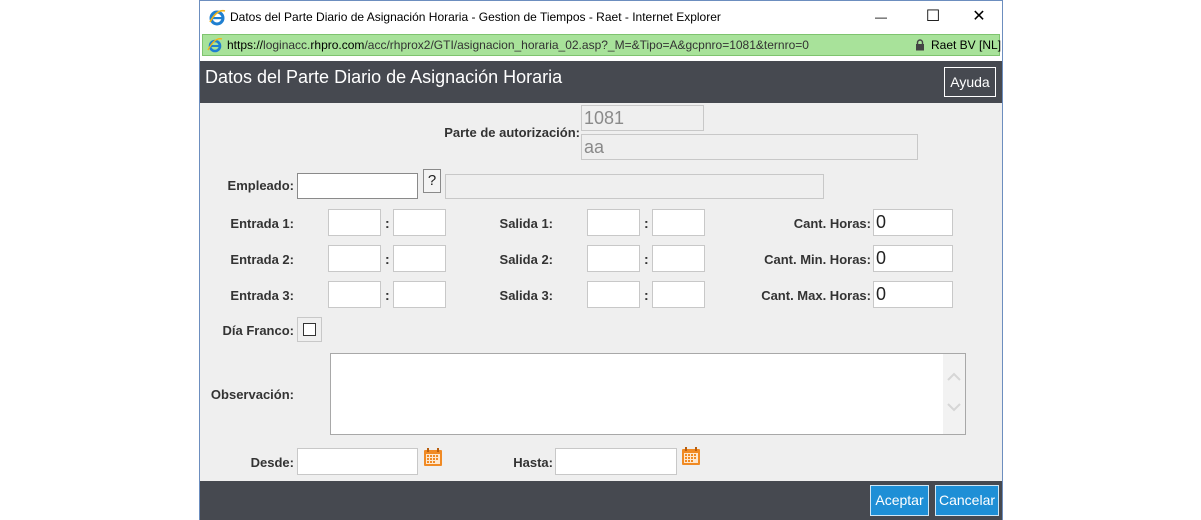 This screenshot has height=520, width=1201. What do you see at coordinates (642, 118) in the screenshot?
I see `authorization-number-field: 1081` at bounding box center [642, 118].